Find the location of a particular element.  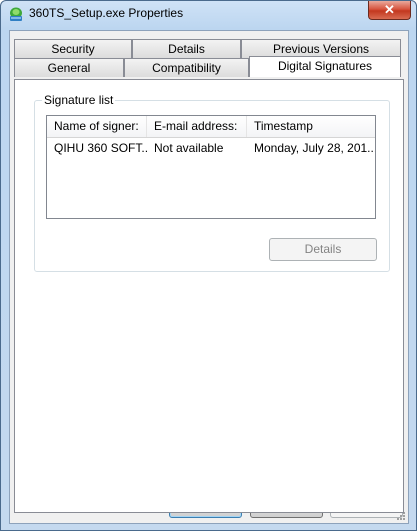

tab-general: General is located at coordinates (69, 67).